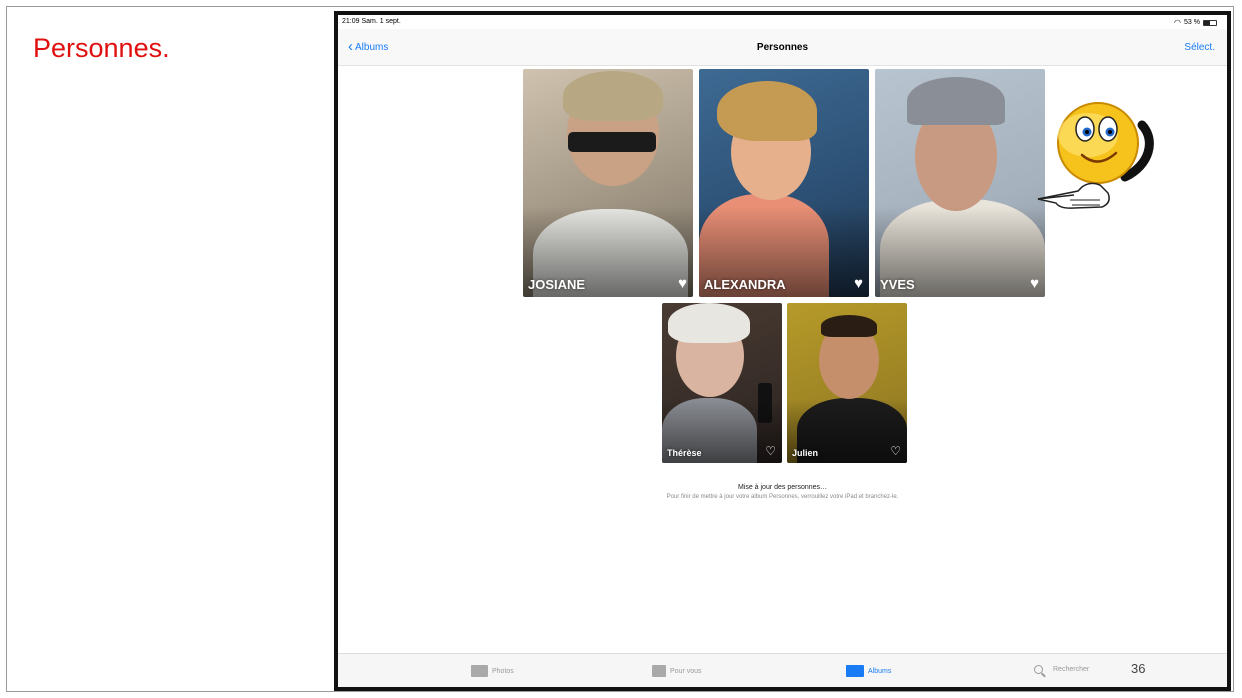  What do you see at coordinates (101, 48) in the screenshot?
I see `slide-title: Personnes.` at bounding box center [101, 48].